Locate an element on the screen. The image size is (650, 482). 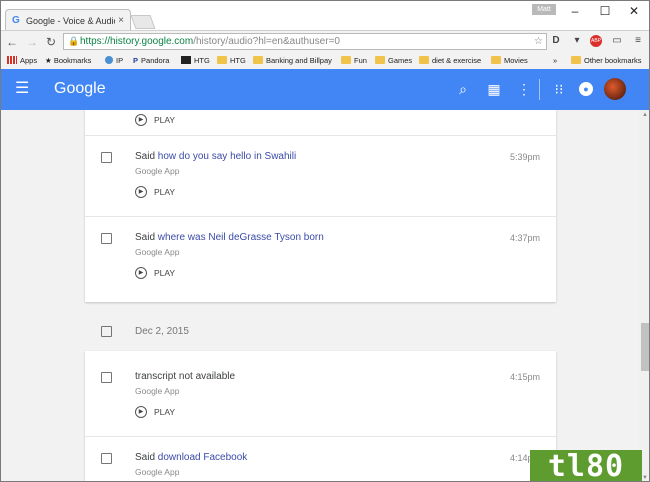
list-item: Said download Facebook Google App 4:14pm is located at coordinates (320, 458).